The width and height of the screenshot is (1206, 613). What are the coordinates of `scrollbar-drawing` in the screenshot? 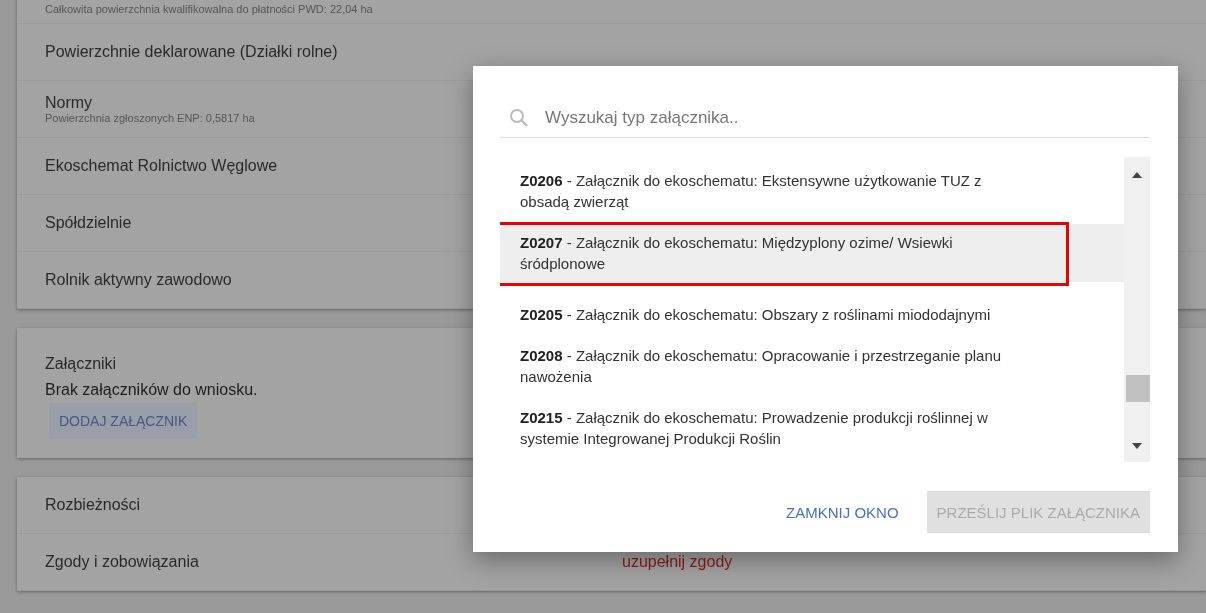 It's located at (1137, 309).